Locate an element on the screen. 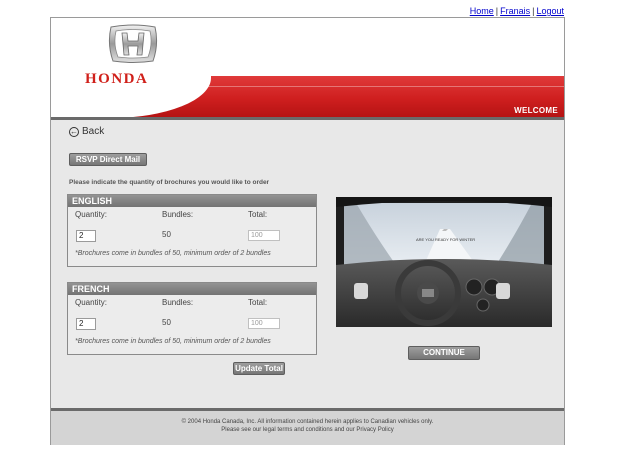  header-divider is located at coordinates (307, 118).